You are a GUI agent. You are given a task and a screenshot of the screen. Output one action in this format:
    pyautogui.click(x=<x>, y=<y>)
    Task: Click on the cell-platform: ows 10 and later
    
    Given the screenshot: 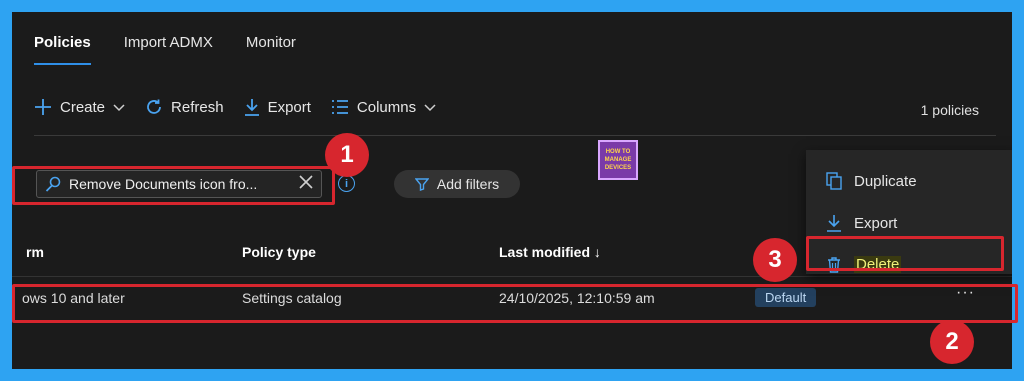 What is the action you would take?
    pyautogui.click(x=73, y=298)
    